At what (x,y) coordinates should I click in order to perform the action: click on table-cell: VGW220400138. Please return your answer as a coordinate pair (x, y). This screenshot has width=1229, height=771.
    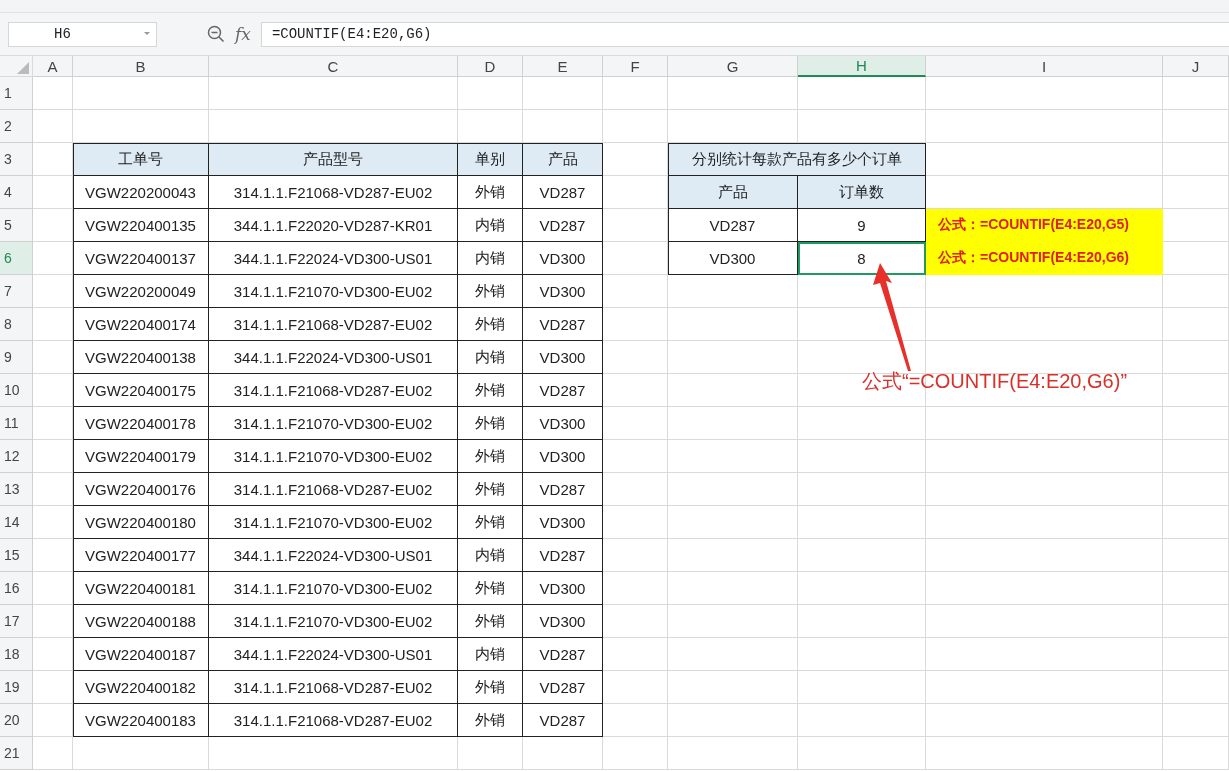
    Looking at the image, I should click on (141, 357).